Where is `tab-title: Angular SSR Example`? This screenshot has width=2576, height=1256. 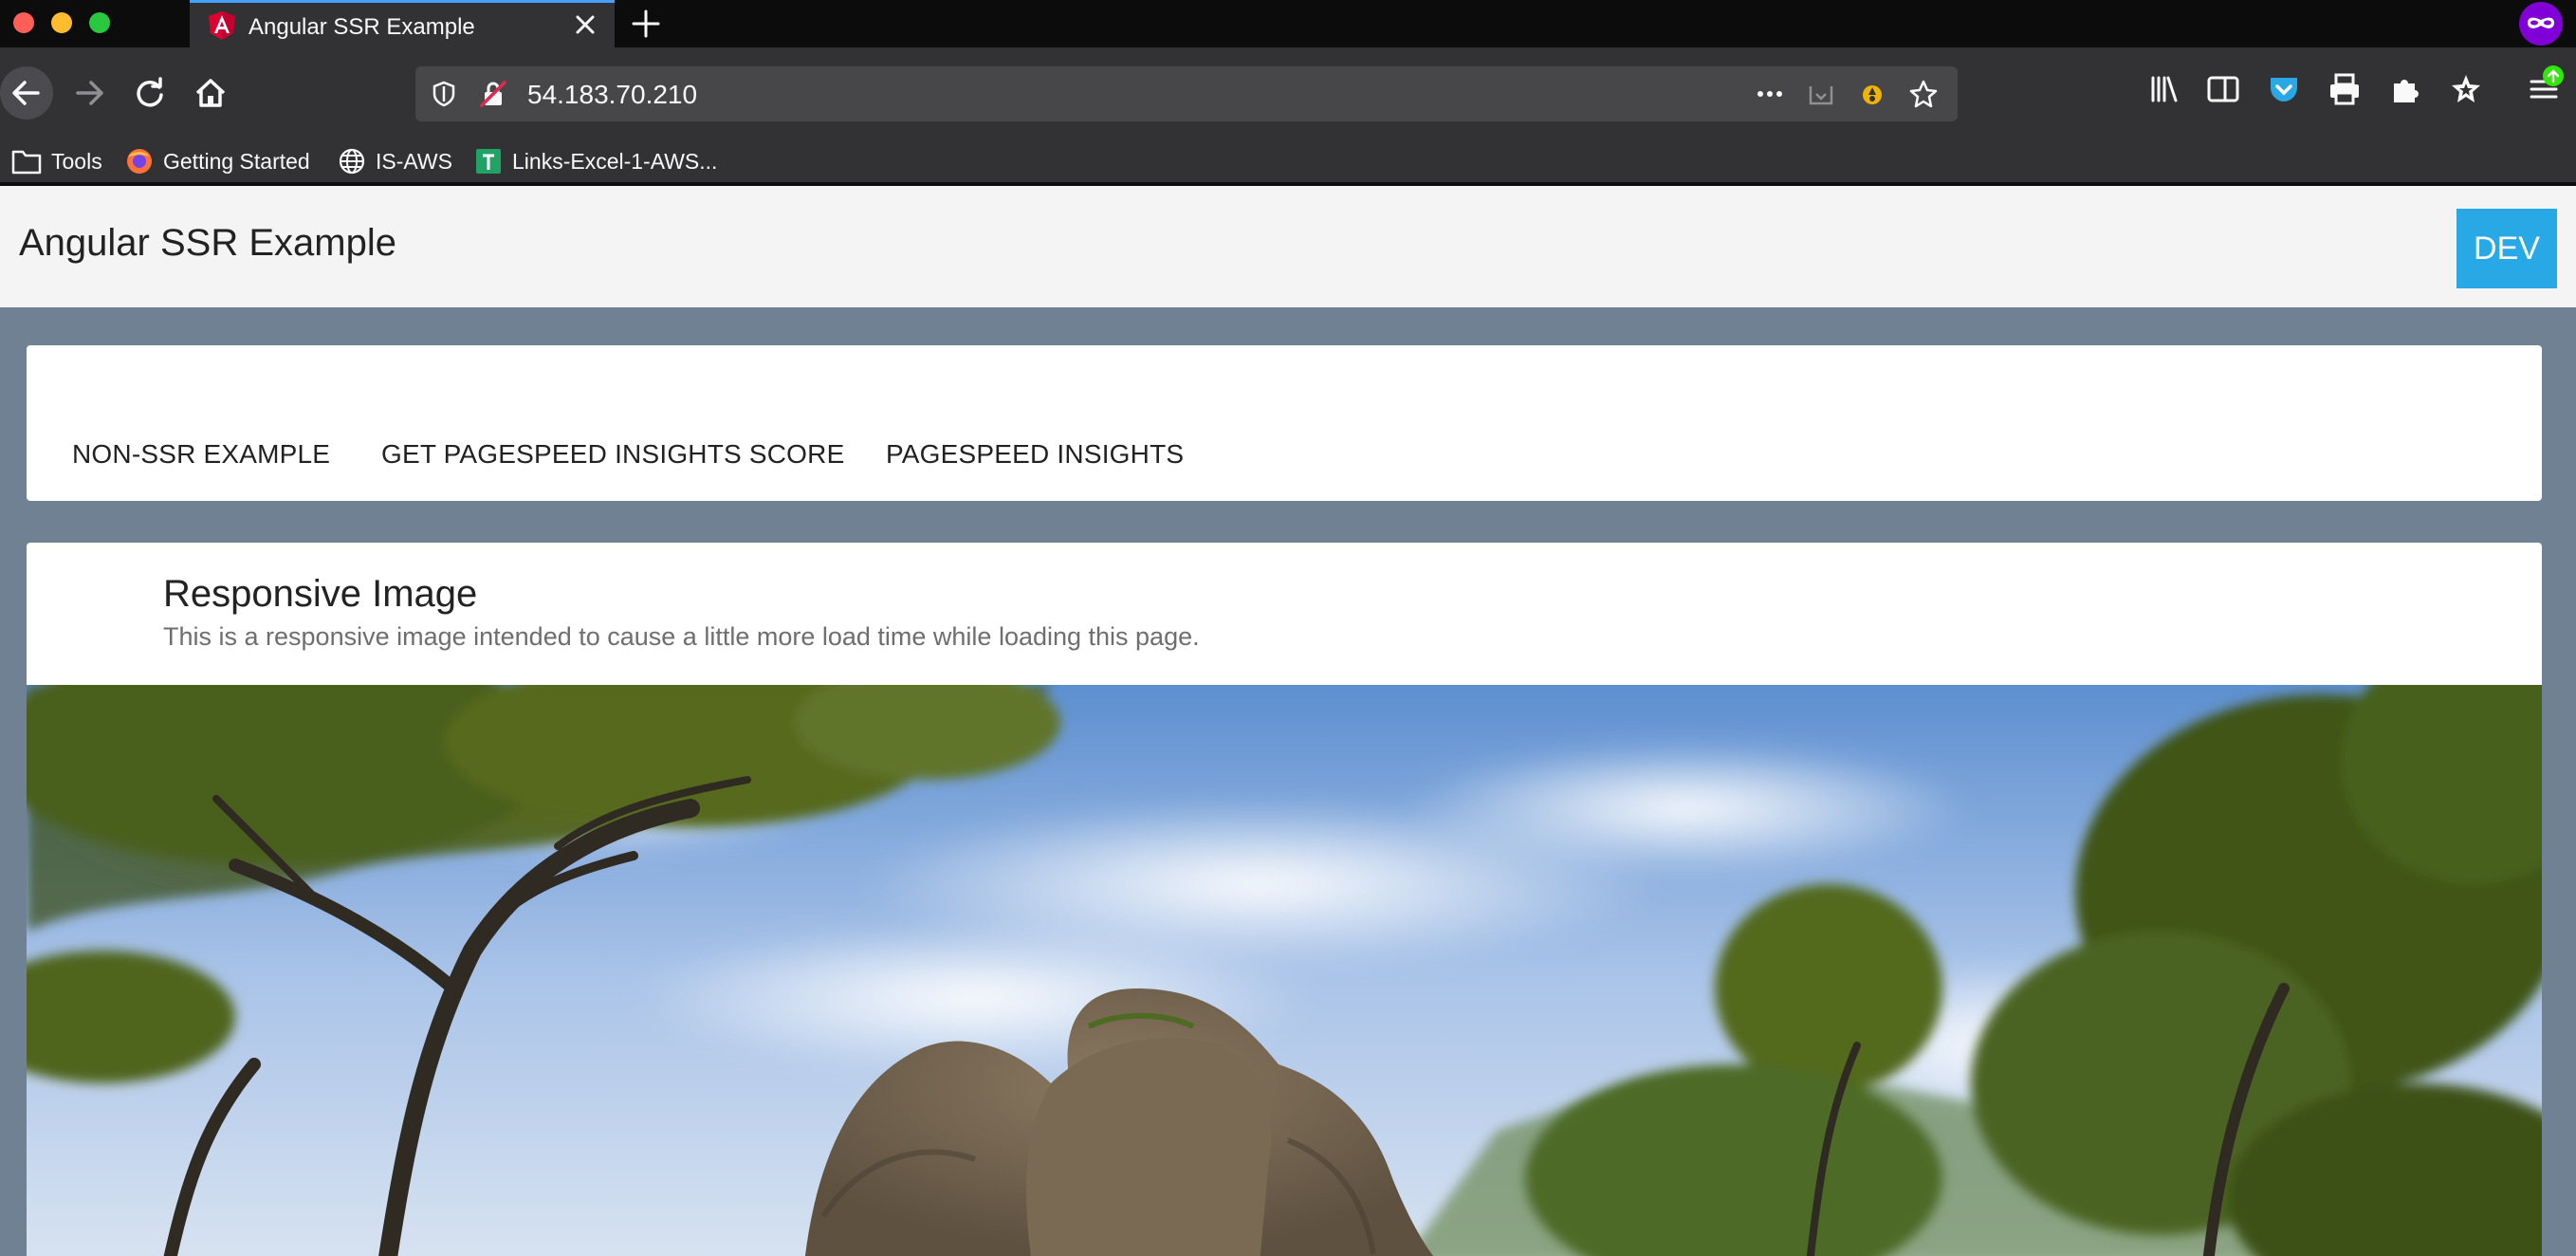 tab-title: Angular SSR Example is located at coordinates (361, 27).